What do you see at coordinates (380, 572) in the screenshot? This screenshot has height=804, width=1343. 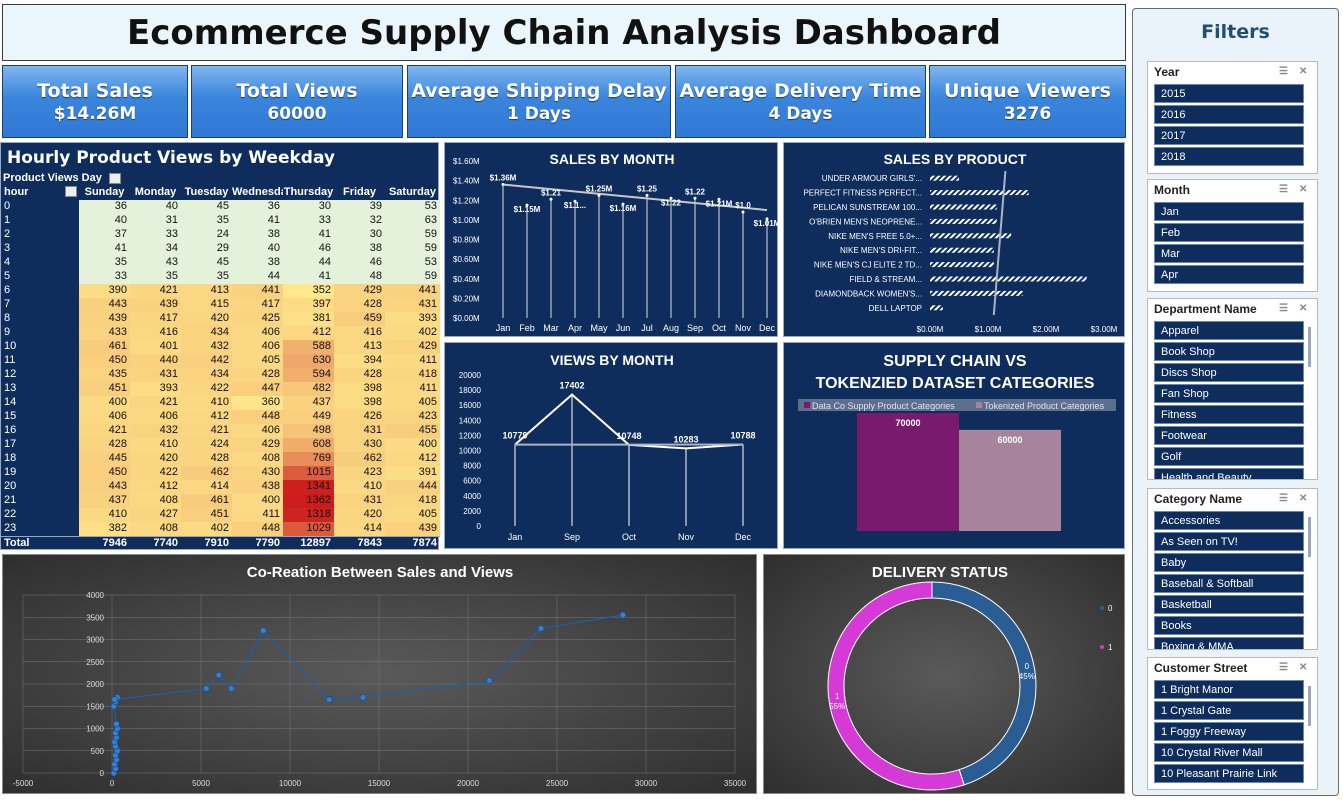 I see `chart-title: Co-Reation Between Sales and Views` at bounding box center [380, 572].